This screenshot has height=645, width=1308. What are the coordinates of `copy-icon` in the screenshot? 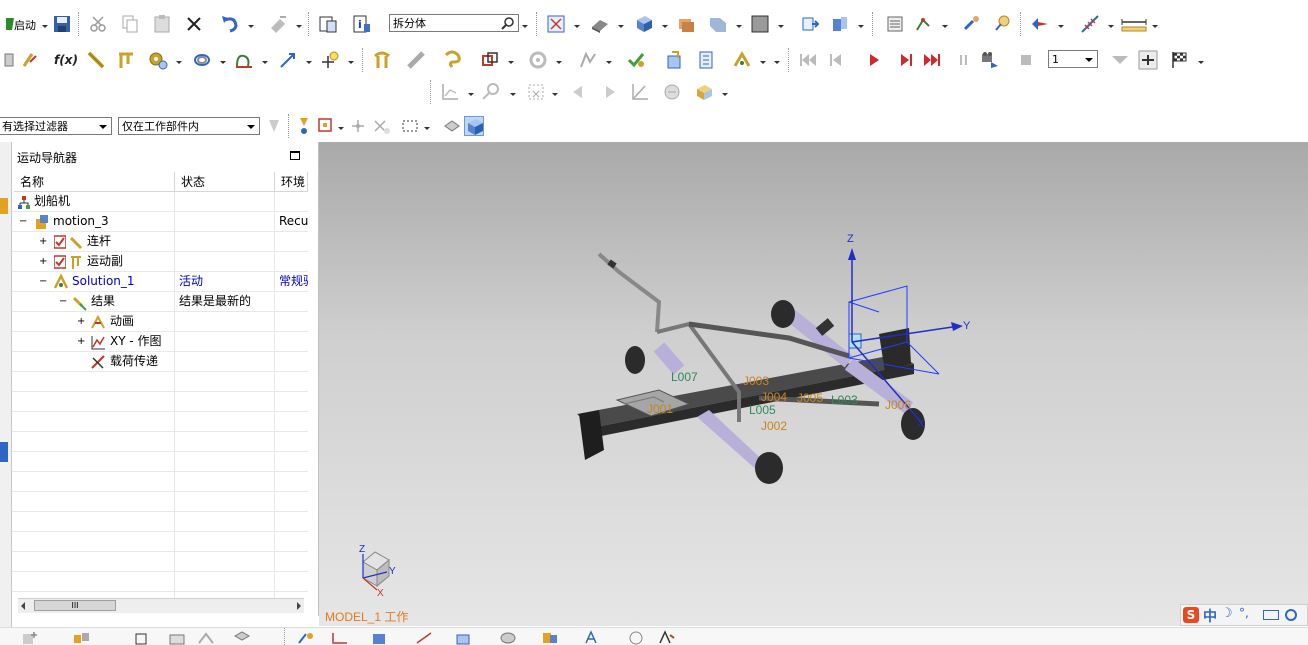 It's located at (130, 24).